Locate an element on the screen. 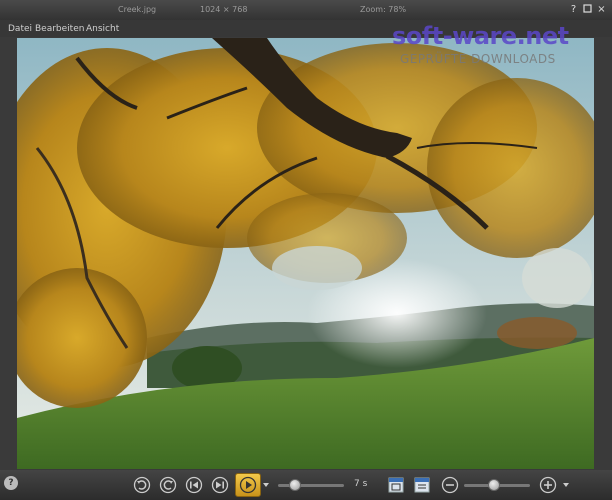 This screenshot has width=612, height=500. maximize-icon is located at coordinates (587, 8).